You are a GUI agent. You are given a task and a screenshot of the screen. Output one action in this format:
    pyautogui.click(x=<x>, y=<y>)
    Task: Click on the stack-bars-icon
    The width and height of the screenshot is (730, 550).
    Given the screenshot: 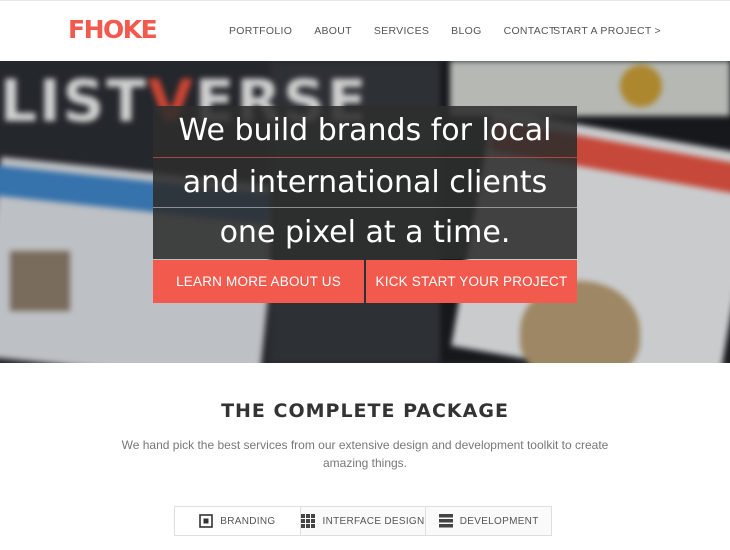 What is the action you would take?
    pyautogui.click(x=445, y=521)
    